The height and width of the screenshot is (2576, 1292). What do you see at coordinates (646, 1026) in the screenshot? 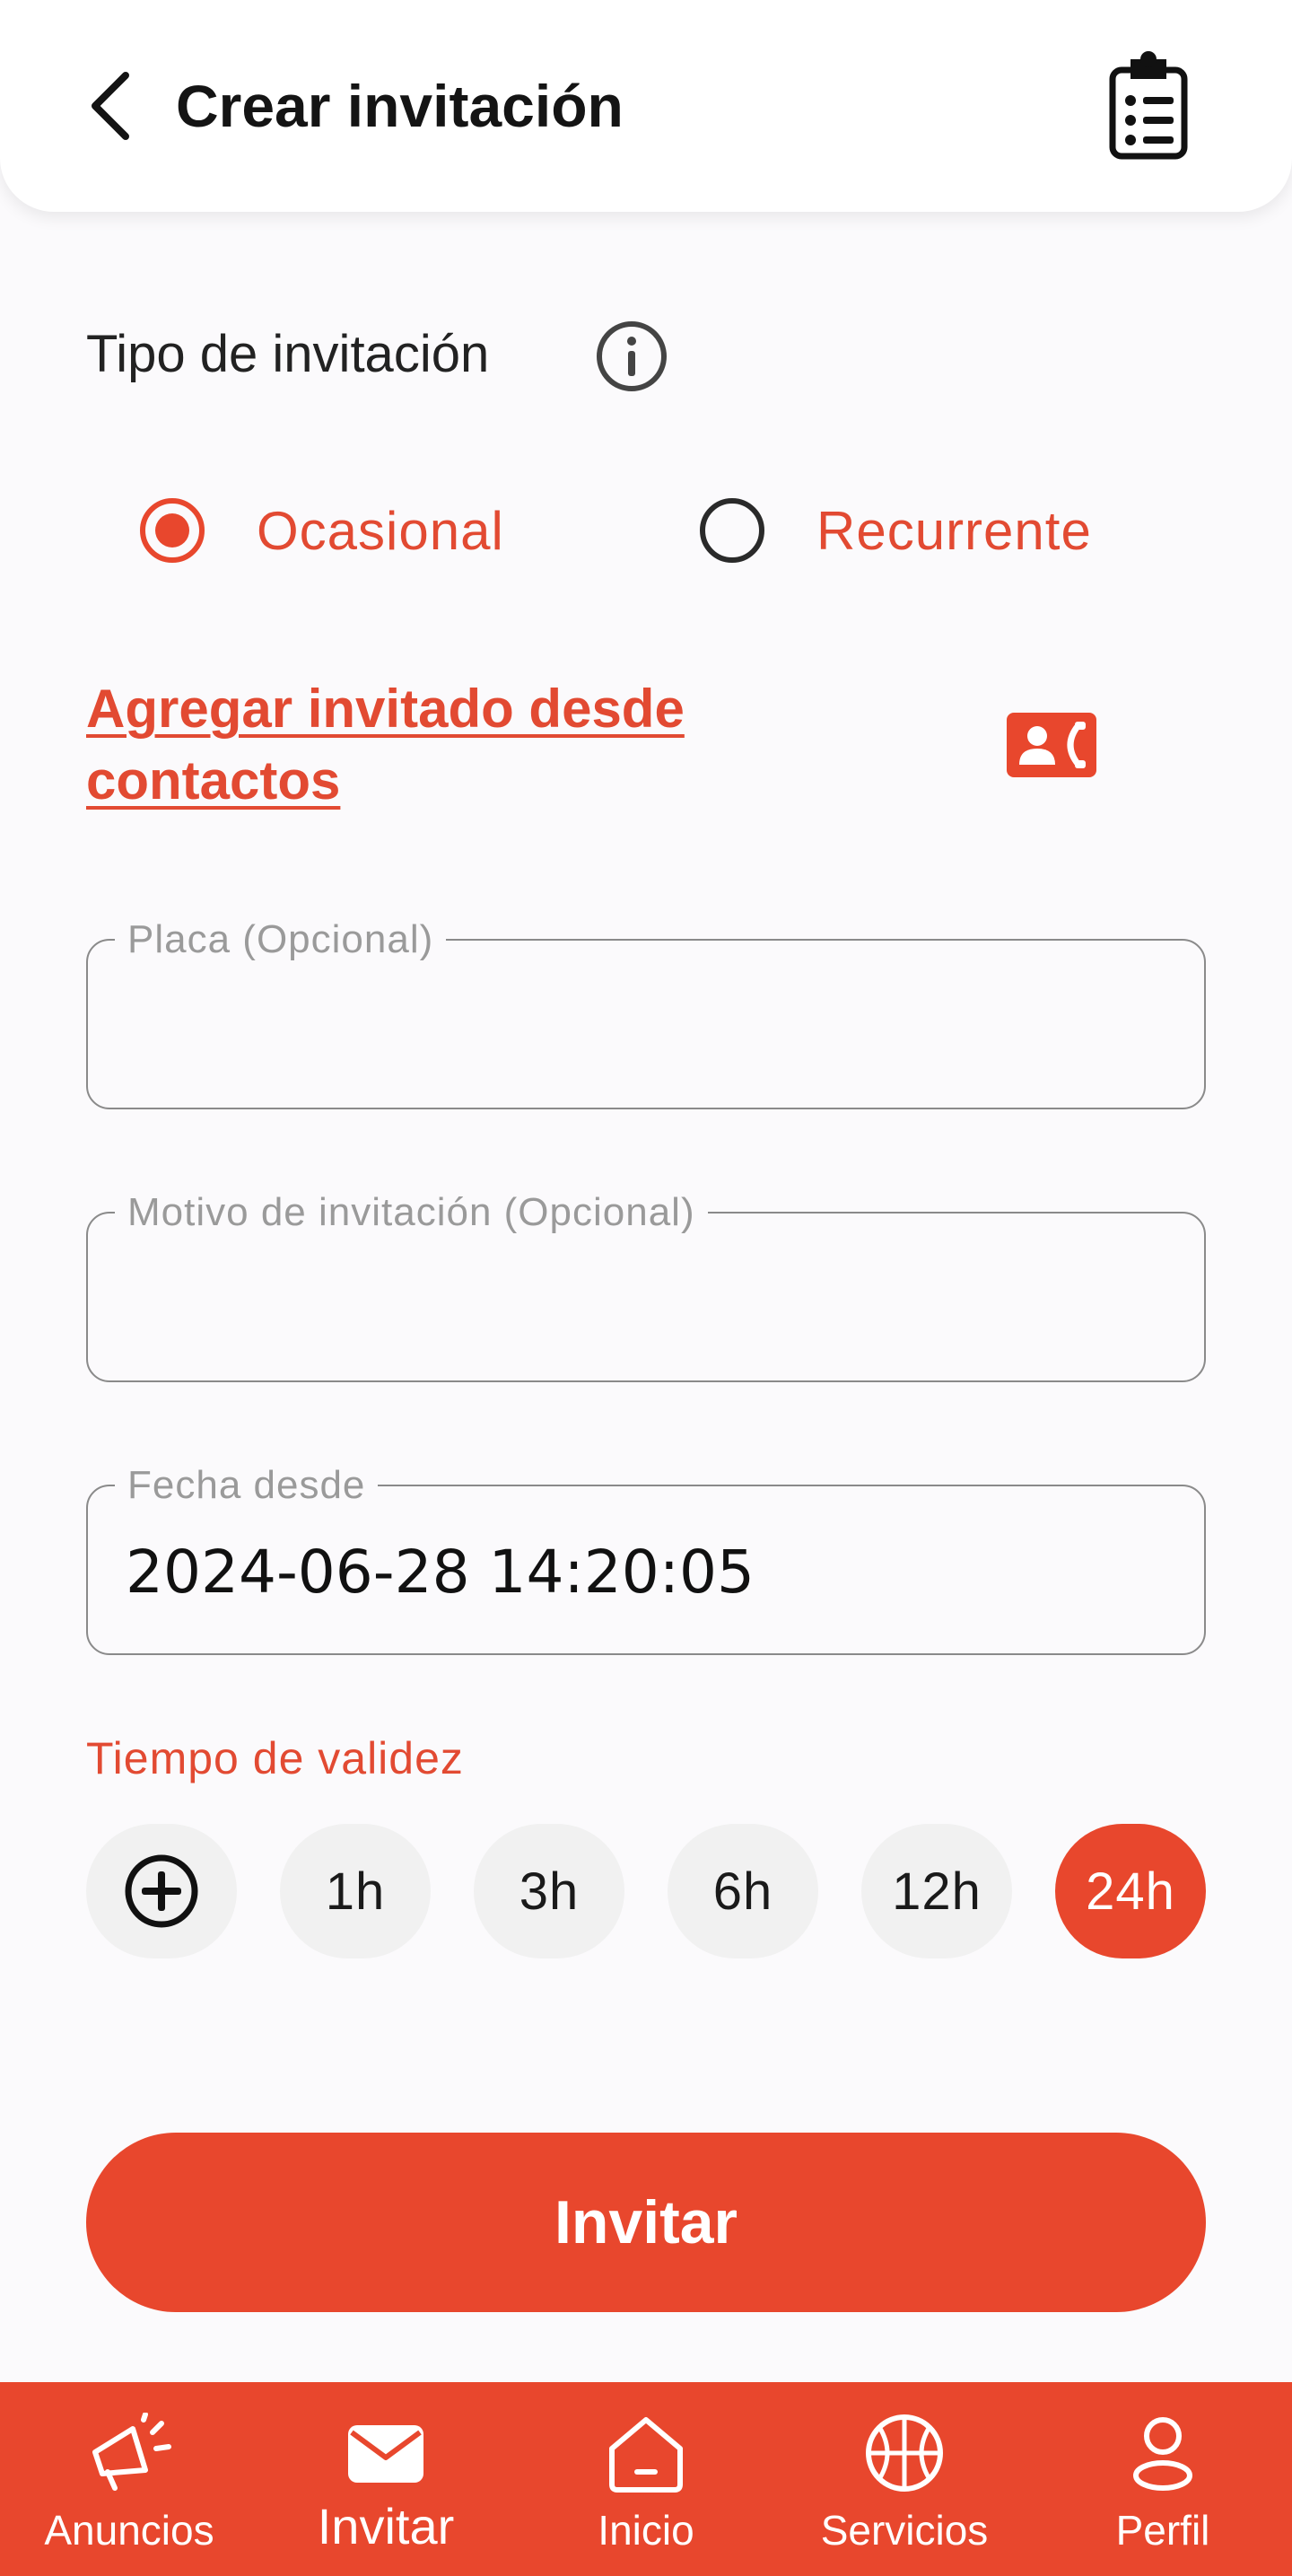
I see `placa-input` at bounding box center [646, 1026].